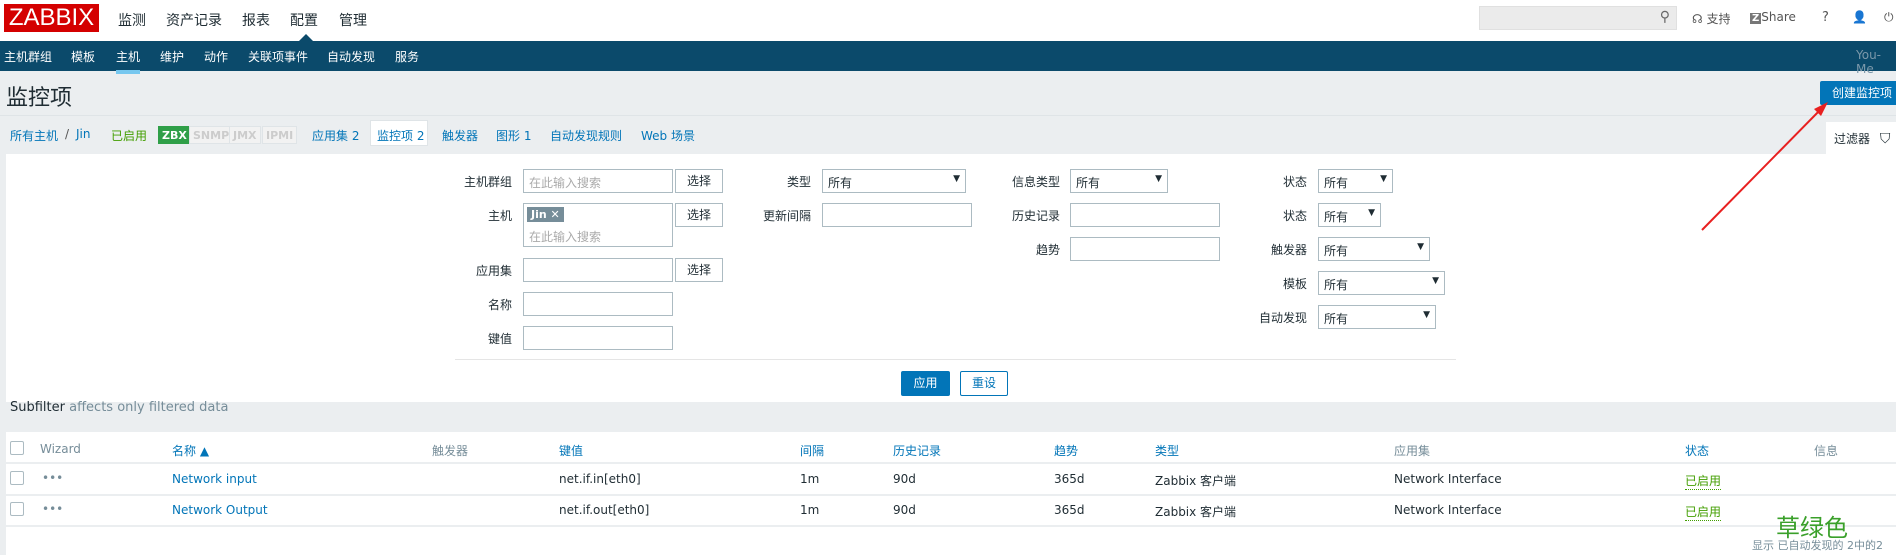 The width and height of the screenshot is (1896, 555). Describe the element at coordinates (1035, 182) in the screenshot. I see `info-type-label: 信息类型` at that location.